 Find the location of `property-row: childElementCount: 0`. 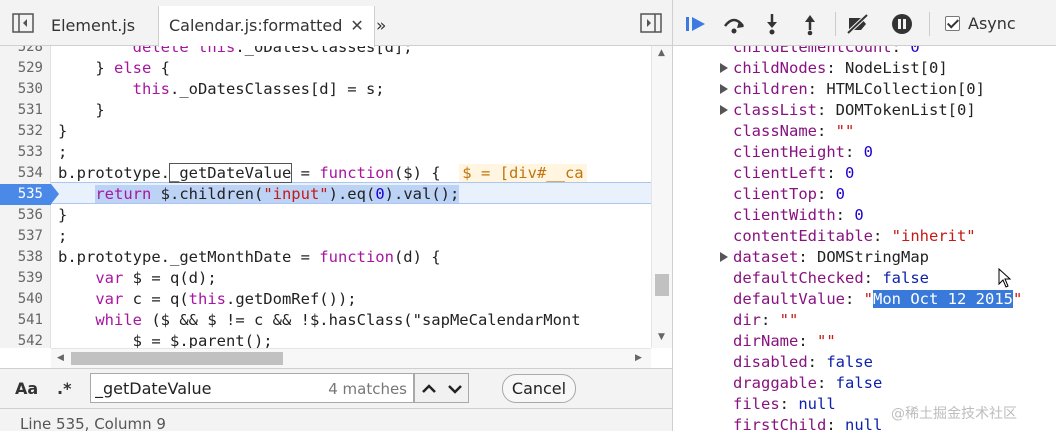

property-row: childElementCount: 0 is located at coordinates (826, 52).